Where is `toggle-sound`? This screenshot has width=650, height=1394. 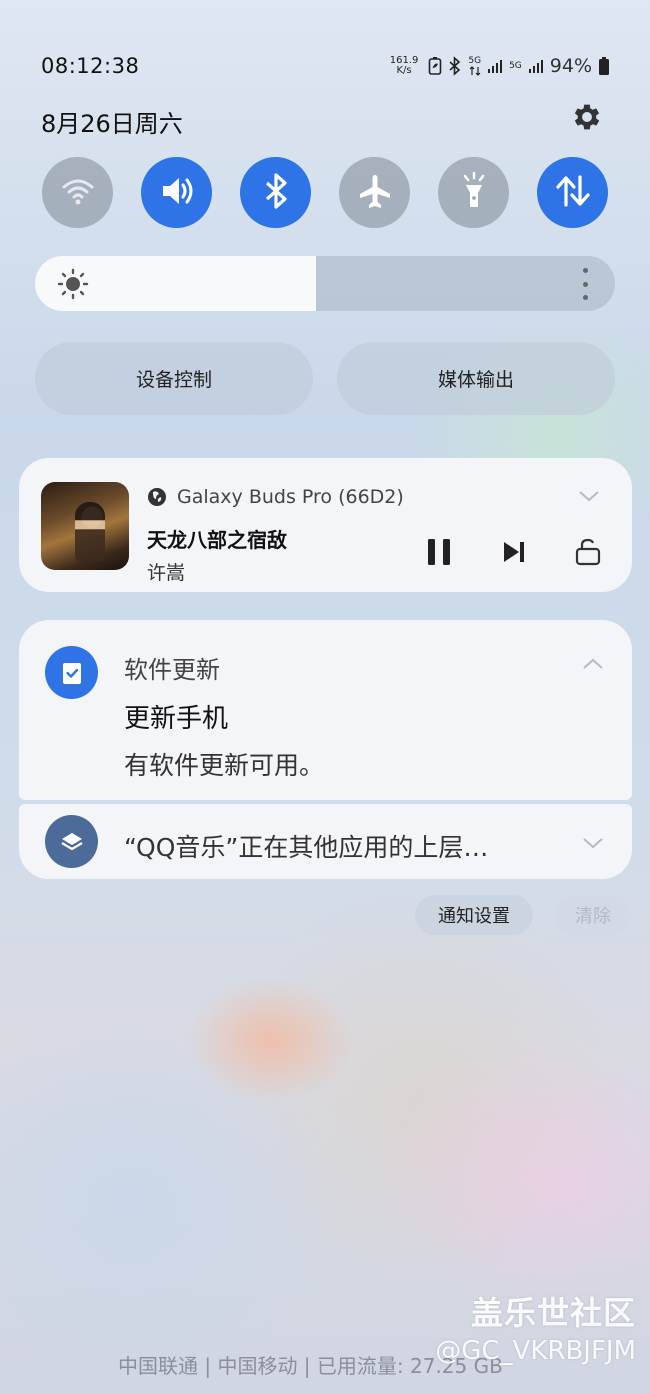 toggle-sound is located at coordinates (176, 192).